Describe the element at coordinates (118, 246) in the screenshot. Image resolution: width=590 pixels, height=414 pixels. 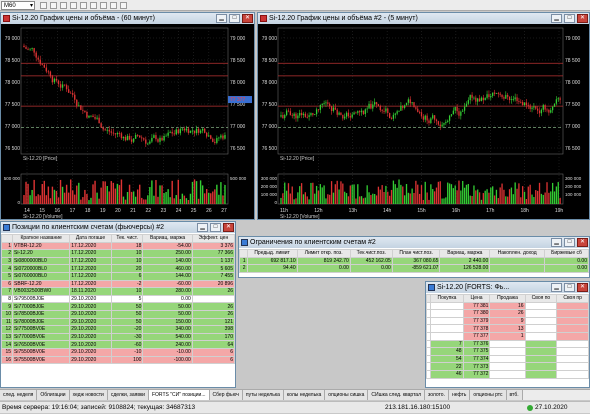
I see `table-row: 1 VTBR-12.20 17.12.2020 18 -54.00 3 376` at that location.